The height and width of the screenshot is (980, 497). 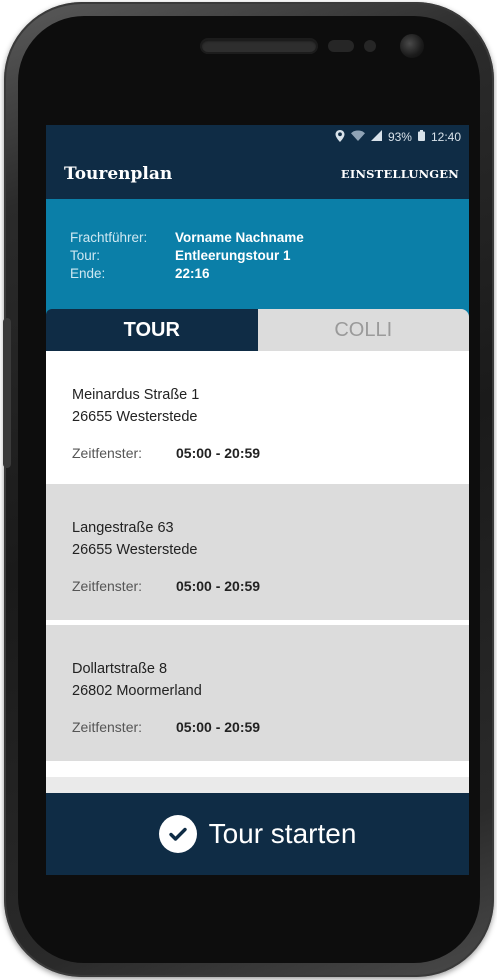 I want to click on phone-side-button, so click(x=7, y=393).